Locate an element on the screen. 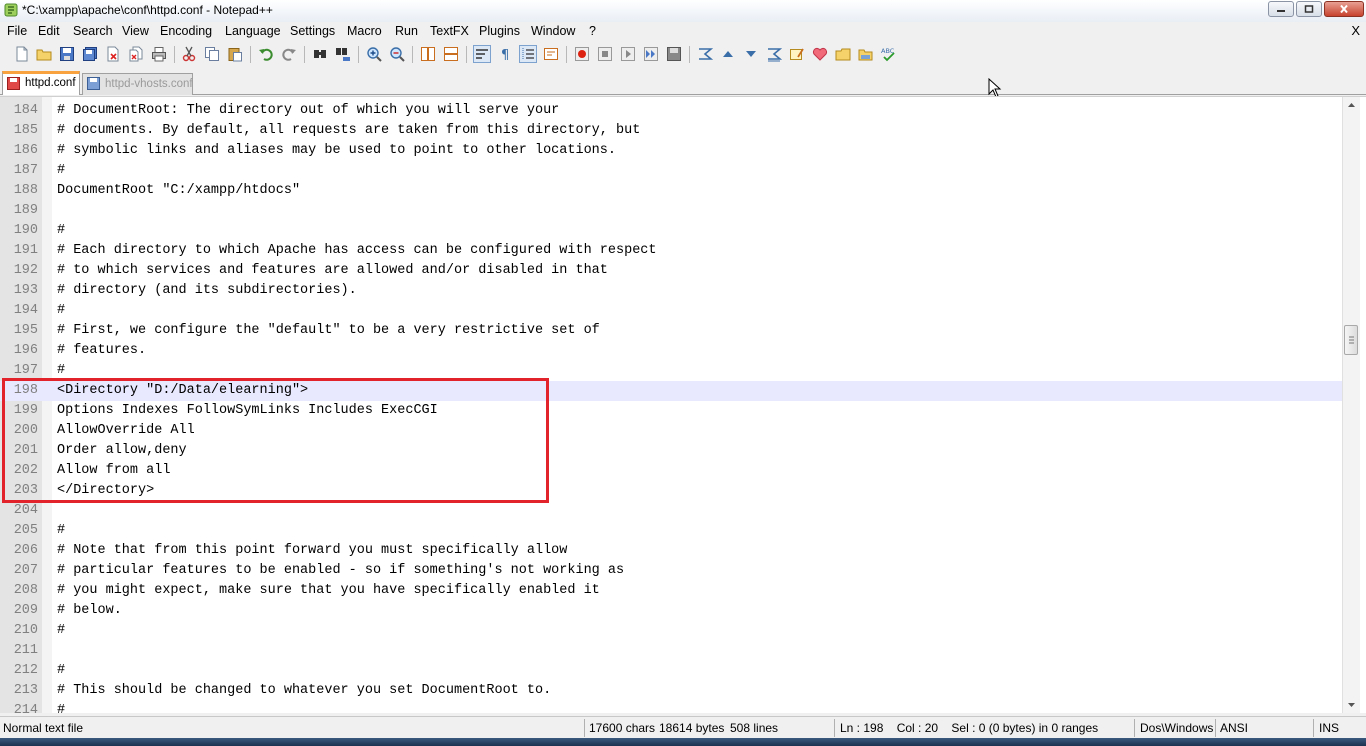  record-macro-icon is located at coordinates (582, 54).